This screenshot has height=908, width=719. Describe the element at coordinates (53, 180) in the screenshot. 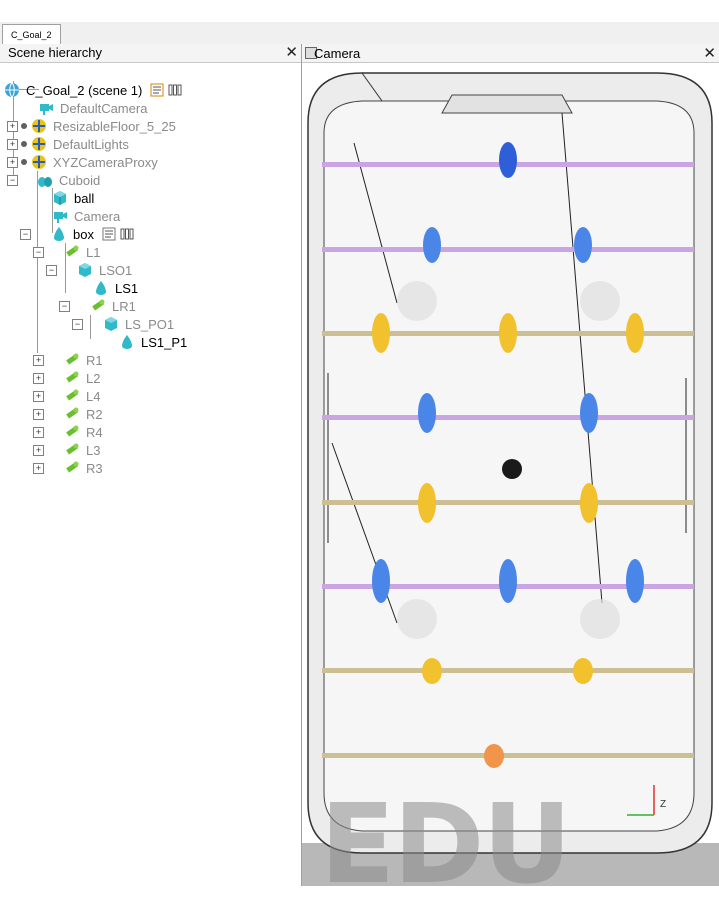

I see `tree-item-cuboid: − Cuboid` at that location.